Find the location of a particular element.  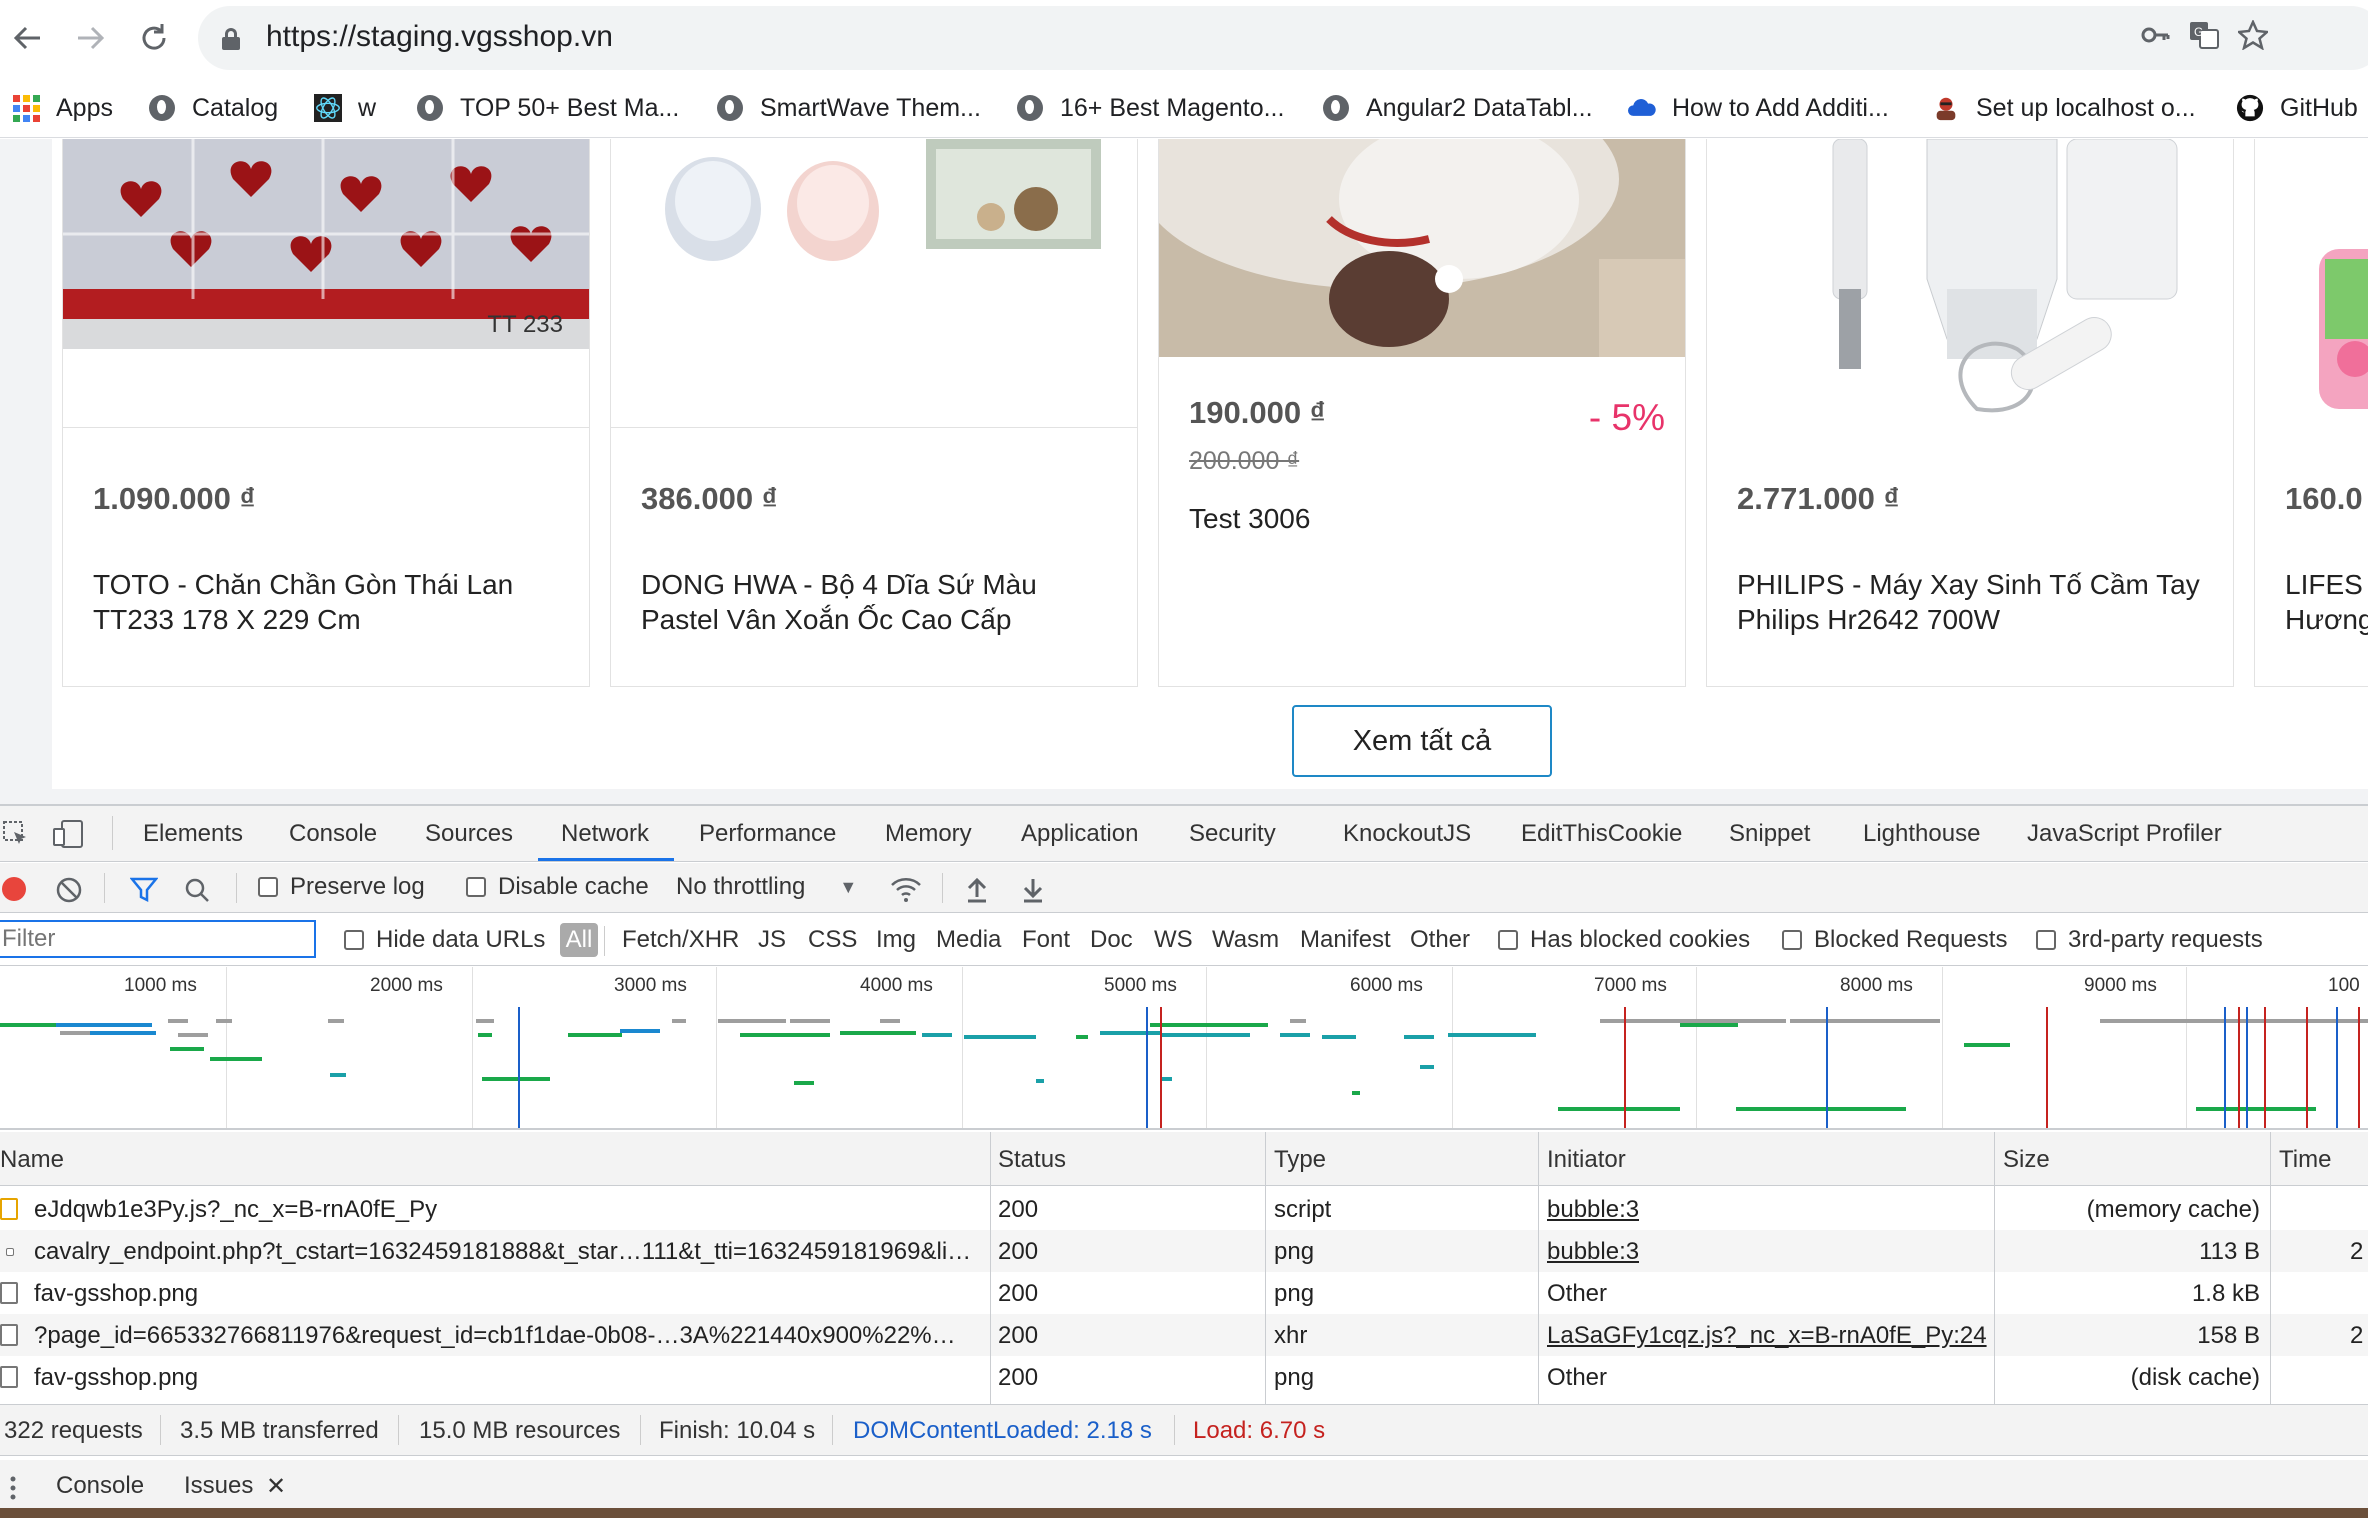

filter-type-media: Media is located at coordinates (968, 940).